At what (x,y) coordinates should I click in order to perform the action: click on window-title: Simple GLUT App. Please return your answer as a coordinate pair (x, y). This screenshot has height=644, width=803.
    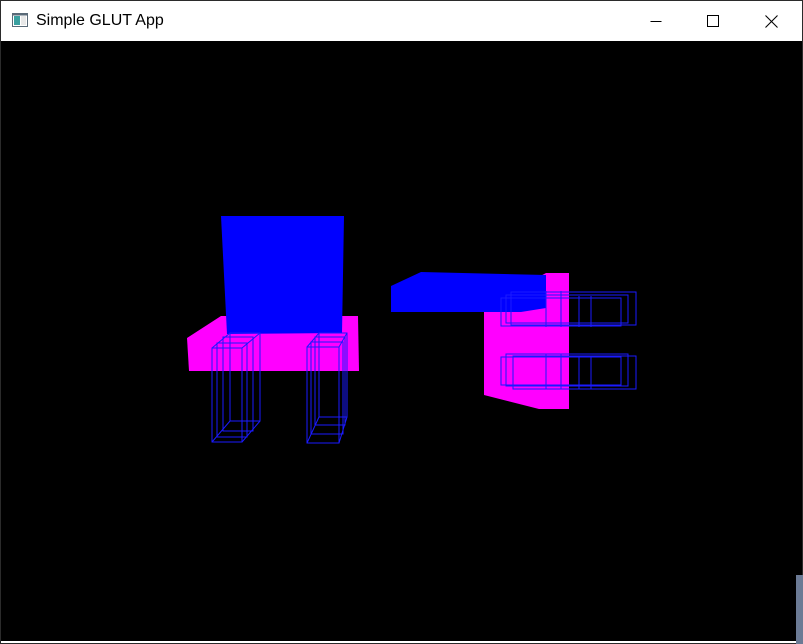
    Looking at the image, I should click on (100, 20).